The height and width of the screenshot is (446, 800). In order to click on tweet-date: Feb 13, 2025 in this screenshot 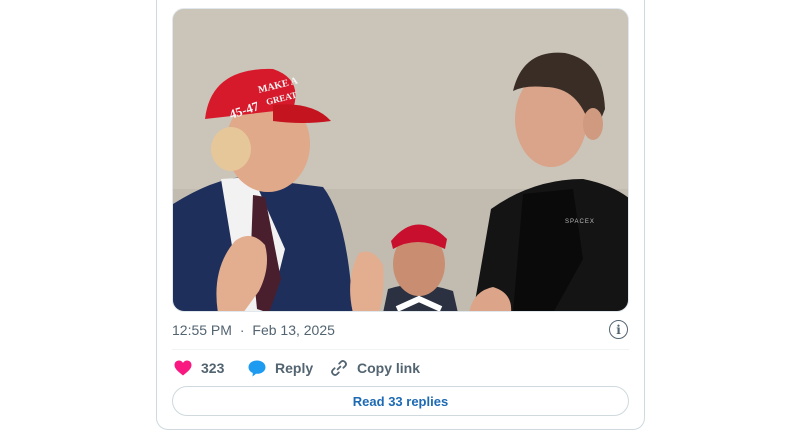, I will do `click(293, 330)`.